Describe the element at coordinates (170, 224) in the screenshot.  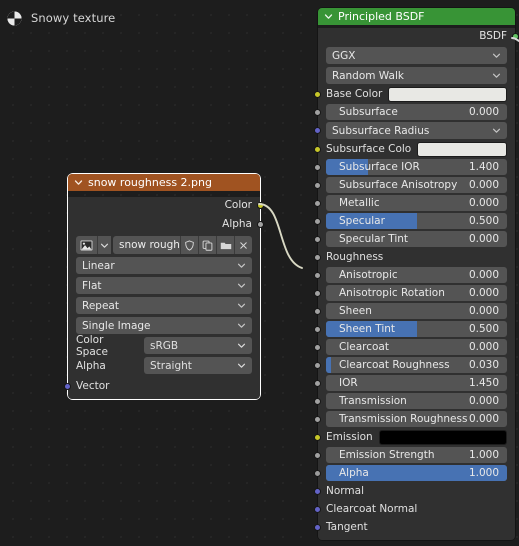
I see `output-row-alpha: Alpha` at that location.